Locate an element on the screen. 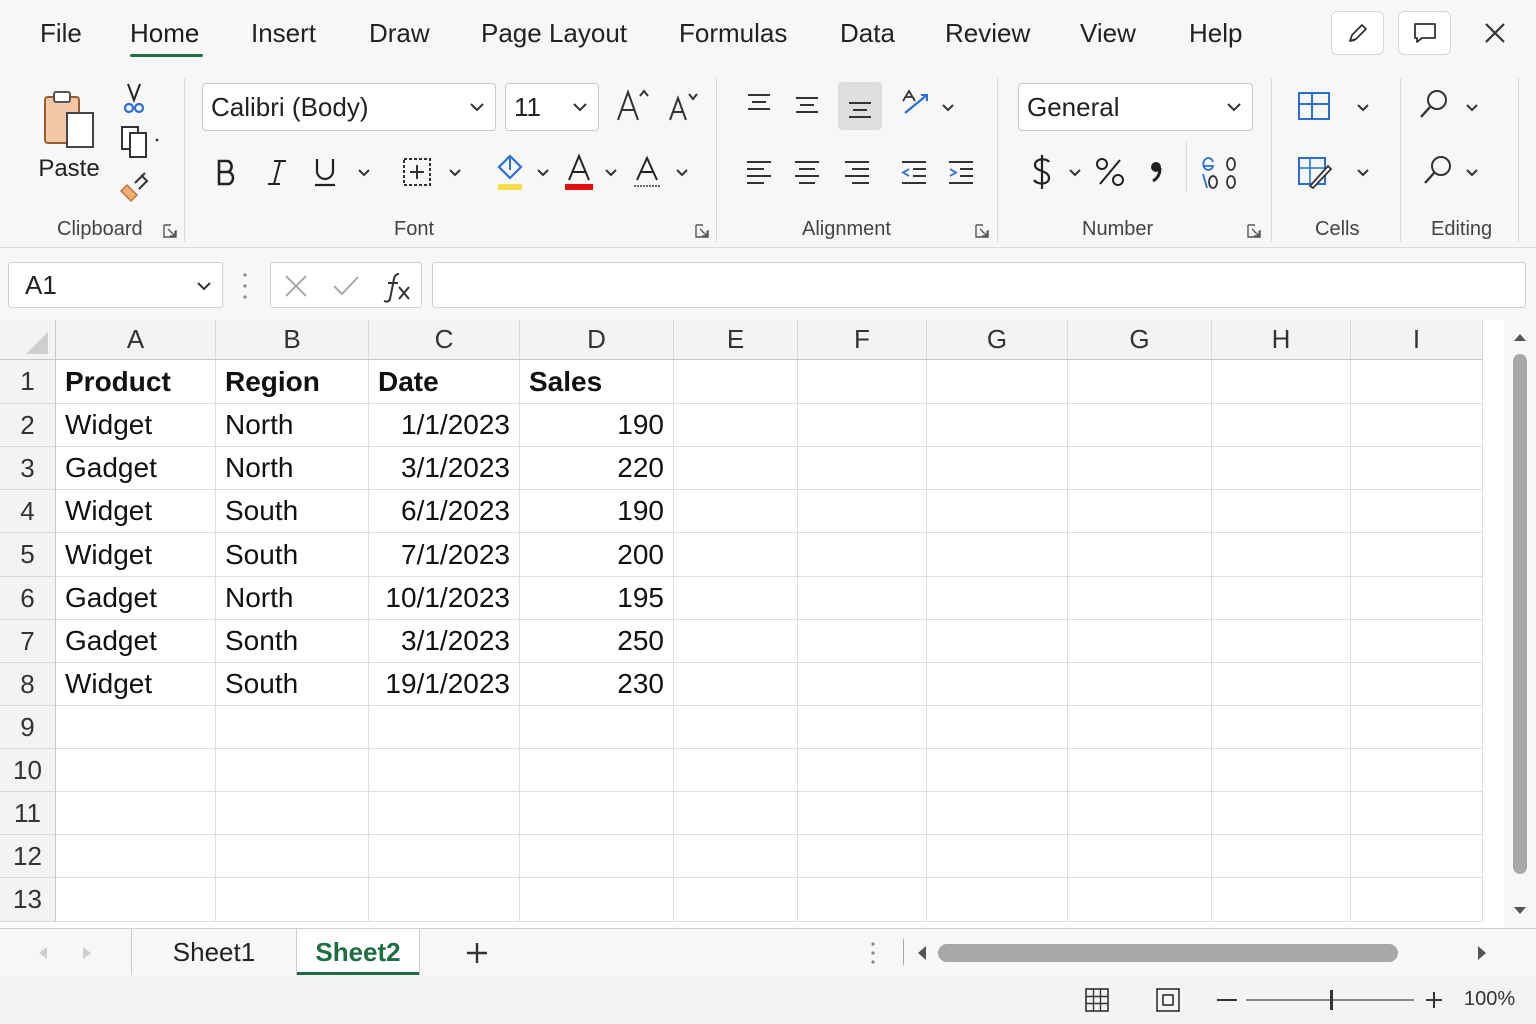 This screenshot has height=1024, width=1536. tab-help: Help is located at coordinates (1215, 33).